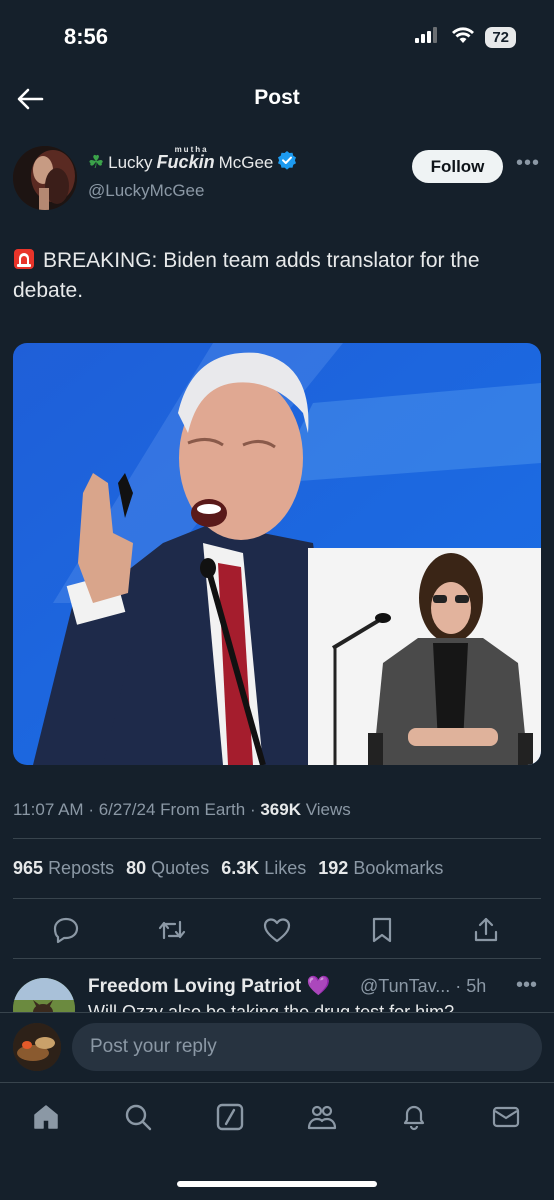 This screenshot has height=1200, width=554. What do you see at coordinates (246, 162) in the screenshot?
I see `display-name-suffix: McGee` at bounding box center [246, 162].